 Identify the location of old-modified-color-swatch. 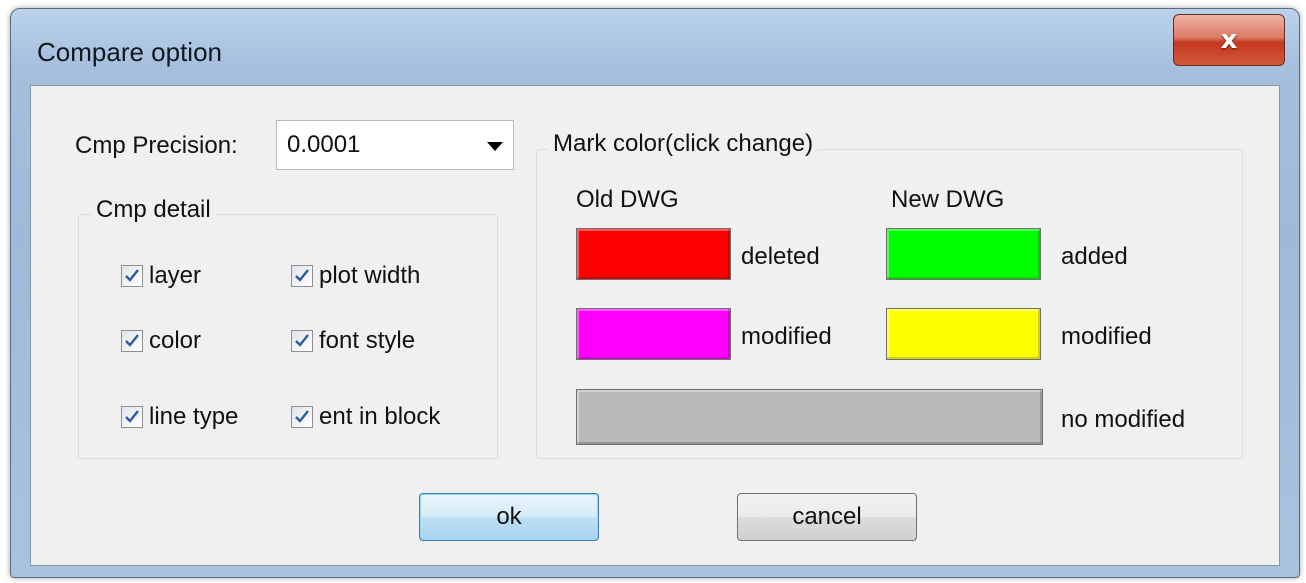
(653, 334).